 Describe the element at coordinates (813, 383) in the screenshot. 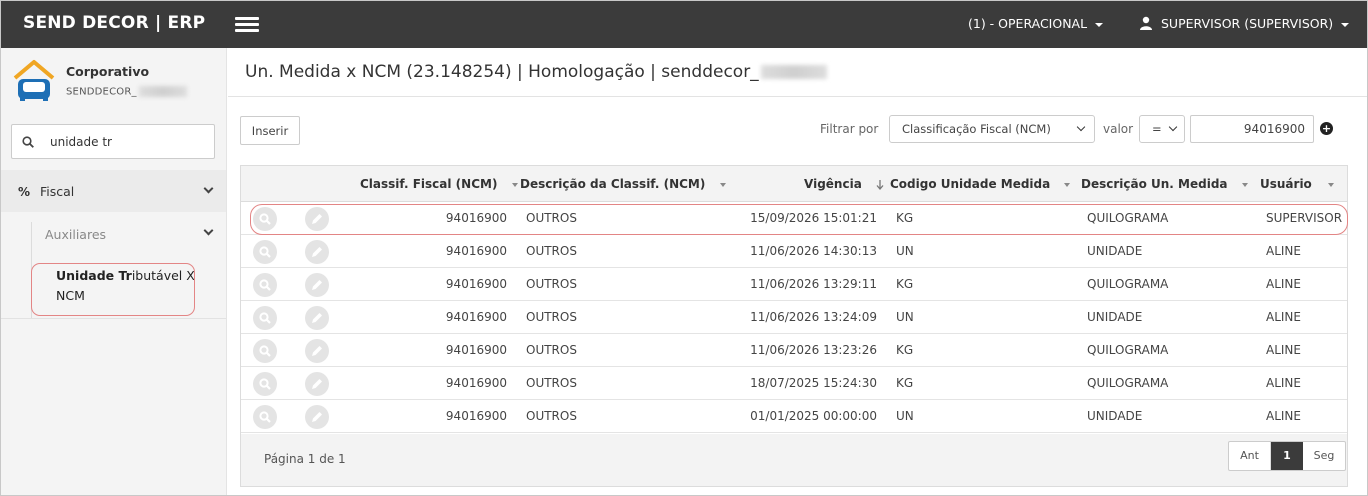

I see `cell-vigencia: 18/07/2025 15:24:30` at that location.